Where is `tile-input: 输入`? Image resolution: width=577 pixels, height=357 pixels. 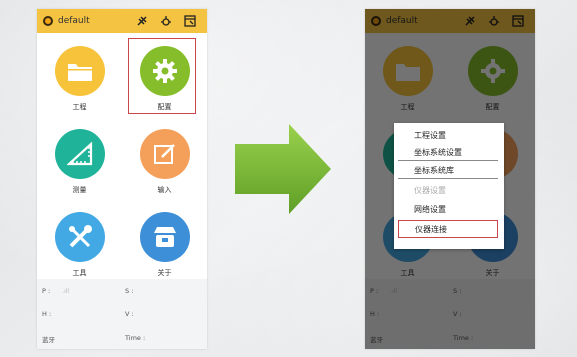 tile-input: 输入 is located at coordinates (164, 160).